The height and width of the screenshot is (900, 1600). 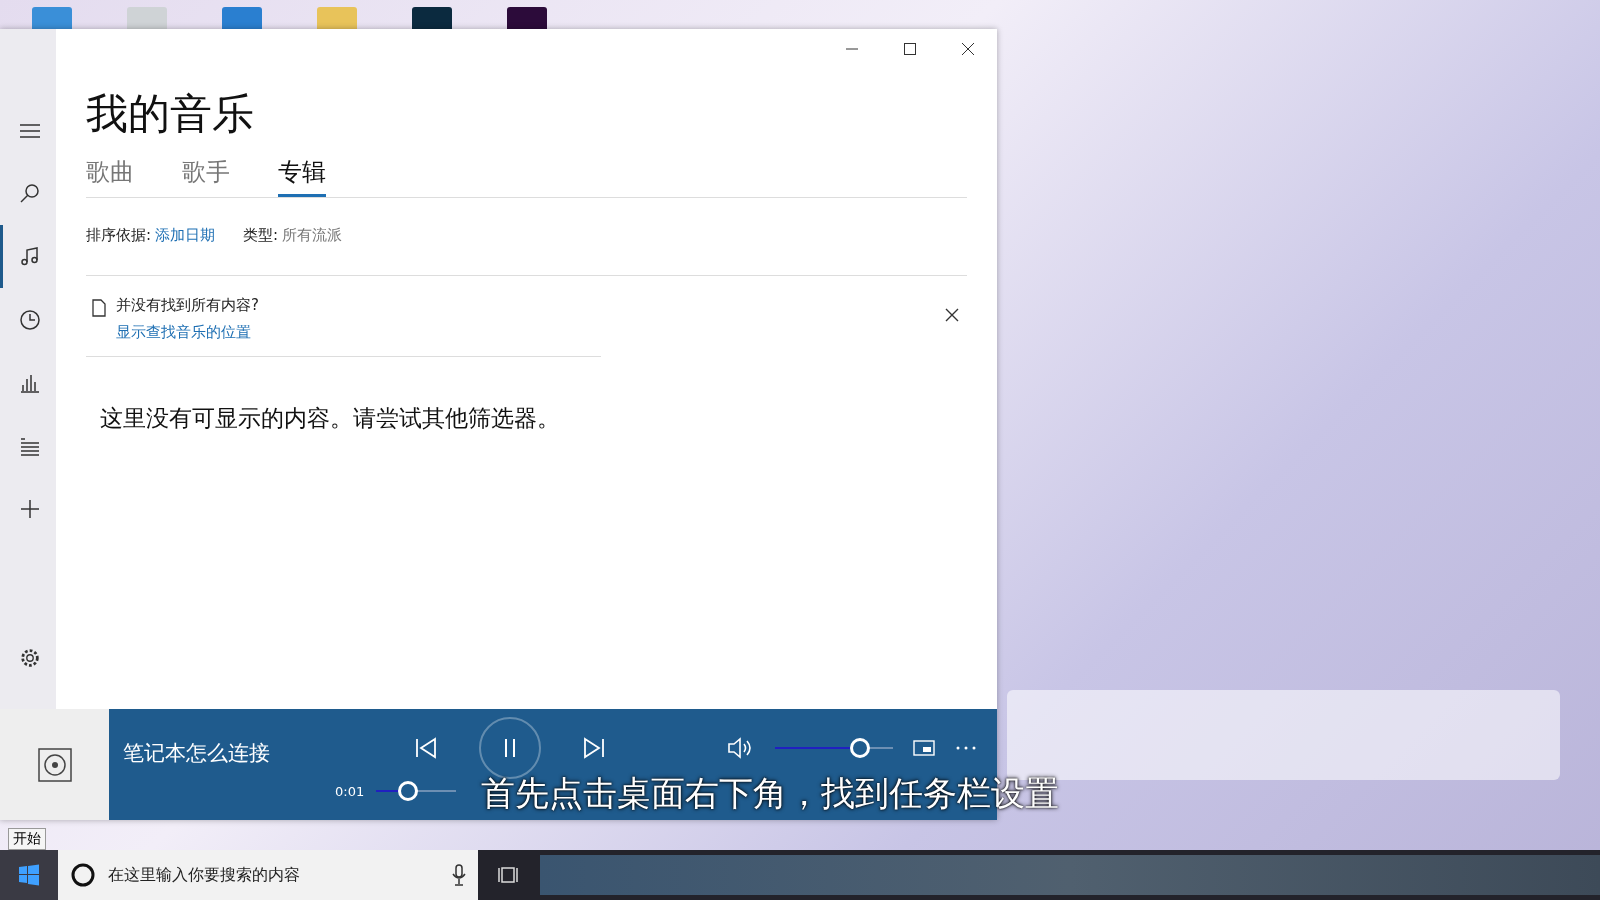 What do you see at coordinates (206, 176) in the screenshot?
I see `tab: 歌手` at bounding box center [206, 176].